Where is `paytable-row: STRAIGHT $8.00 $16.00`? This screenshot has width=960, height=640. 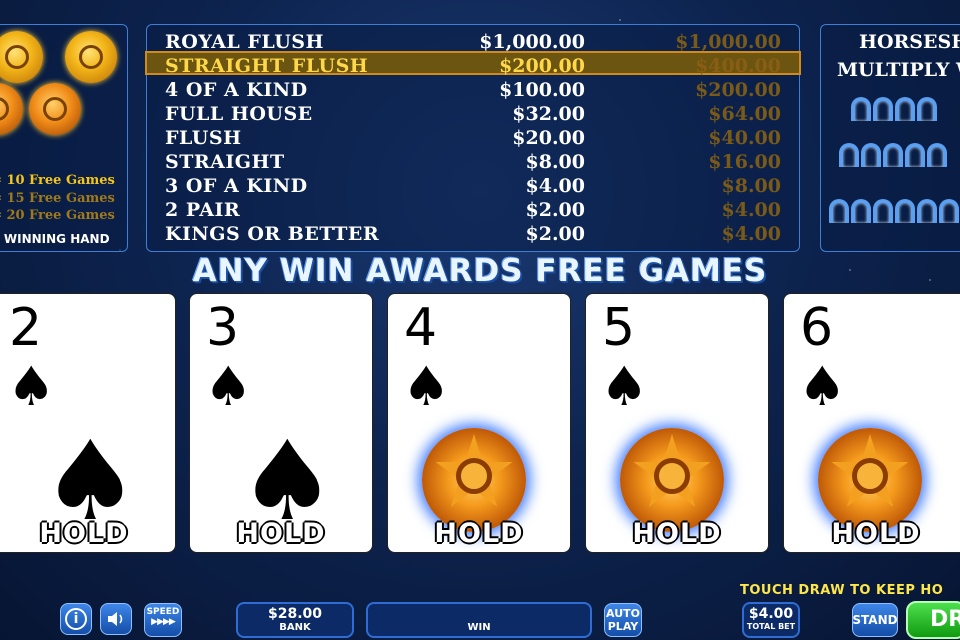
paytable-row: STRAIGHT $8.00 $16.00 is located at coordinates (473, 162).